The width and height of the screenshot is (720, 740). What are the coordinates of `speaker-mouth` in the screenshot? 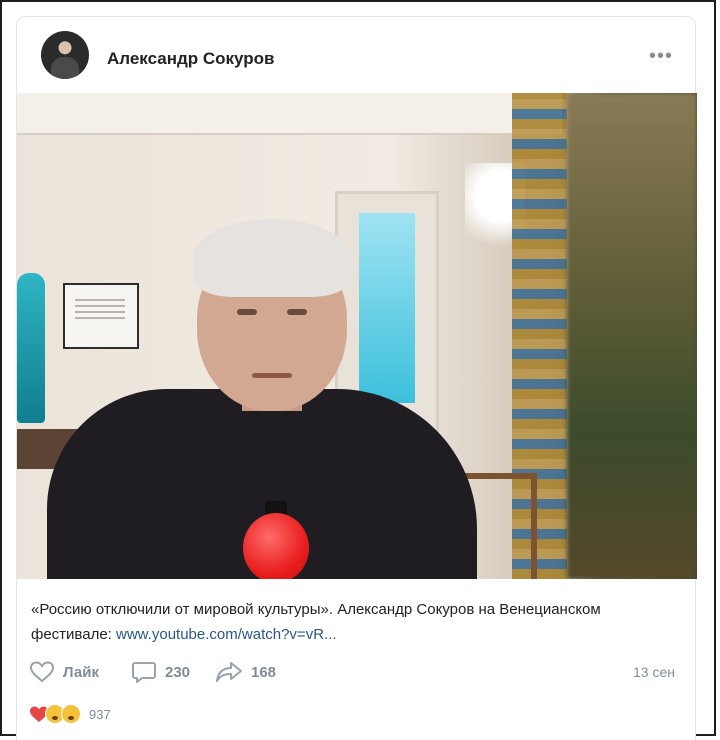 It's located at (272, 375).